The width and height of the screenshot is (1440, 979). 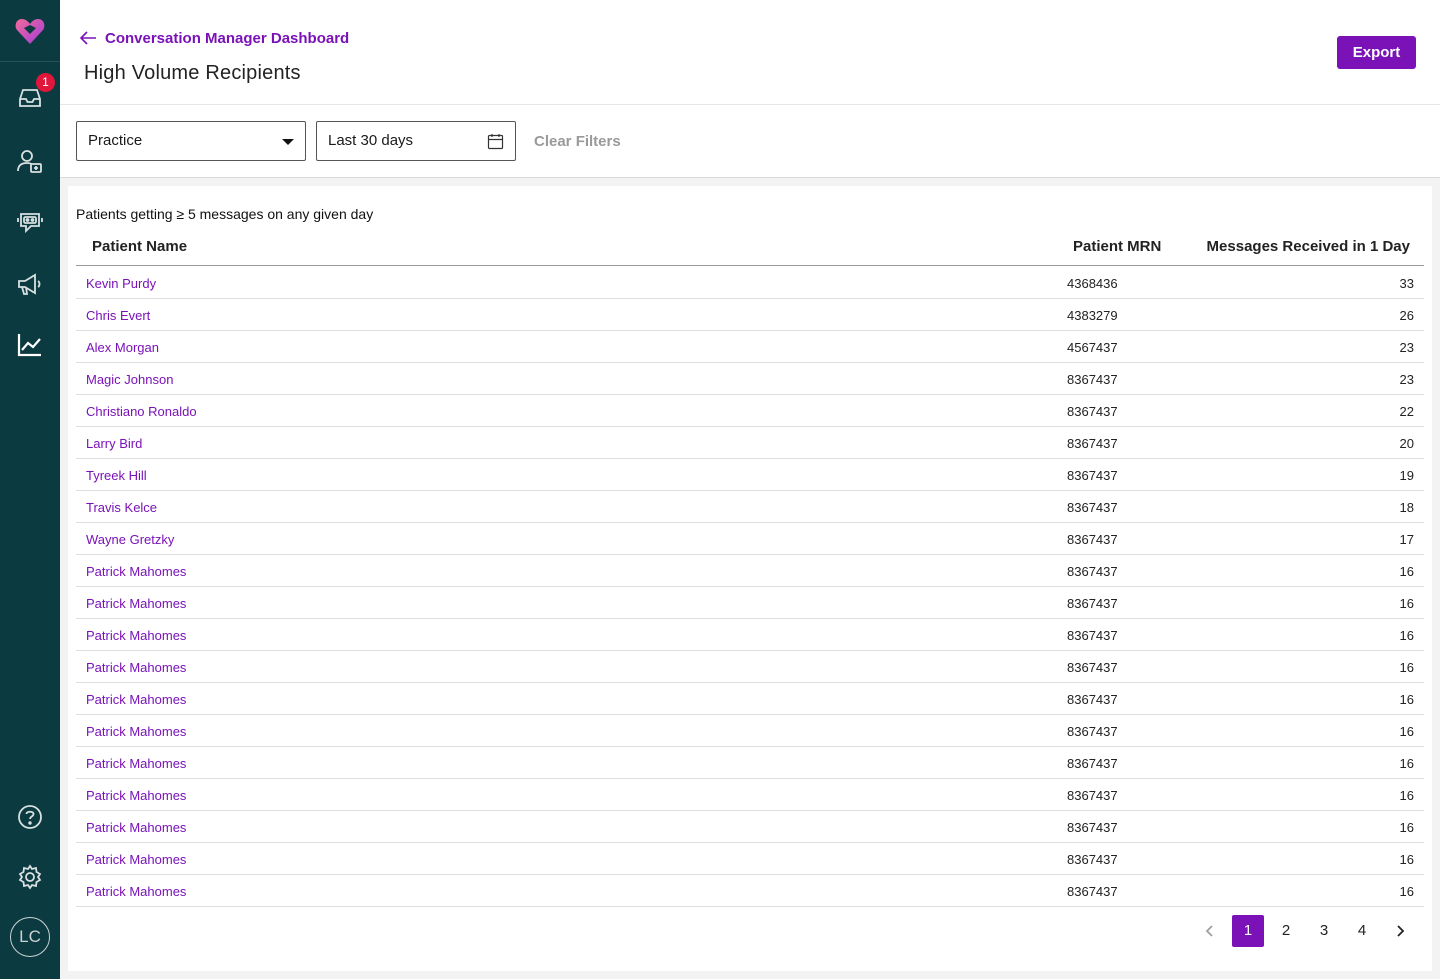 I want to click on arrow-left-icon, so click(x=88, y=38).